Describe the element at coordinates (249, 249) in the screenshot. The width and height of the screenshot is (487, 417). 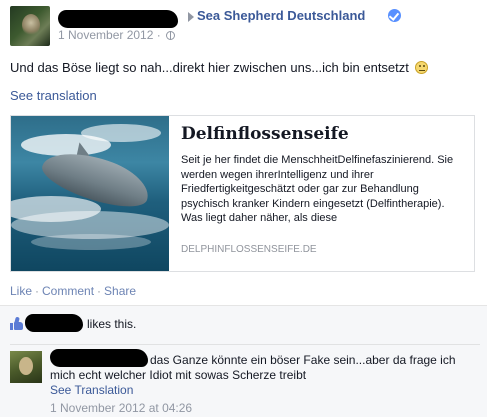
I see `link-preview-domain: DELPHINFLOSSENSEIFE.DE` at that location.